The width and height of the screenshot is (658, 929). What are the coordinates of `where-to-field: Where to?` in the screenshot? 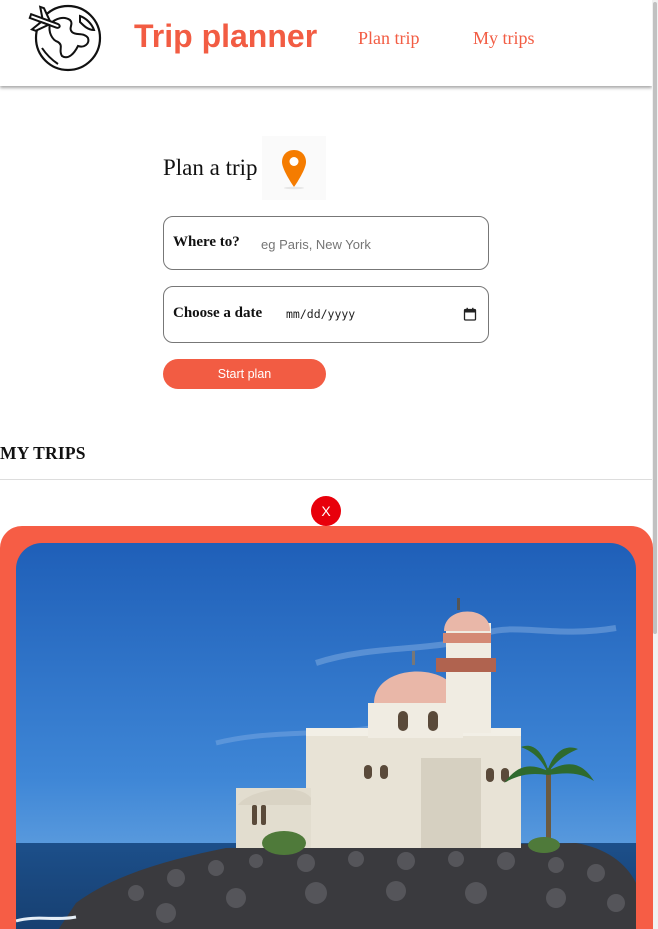 It's located at (326, 243).